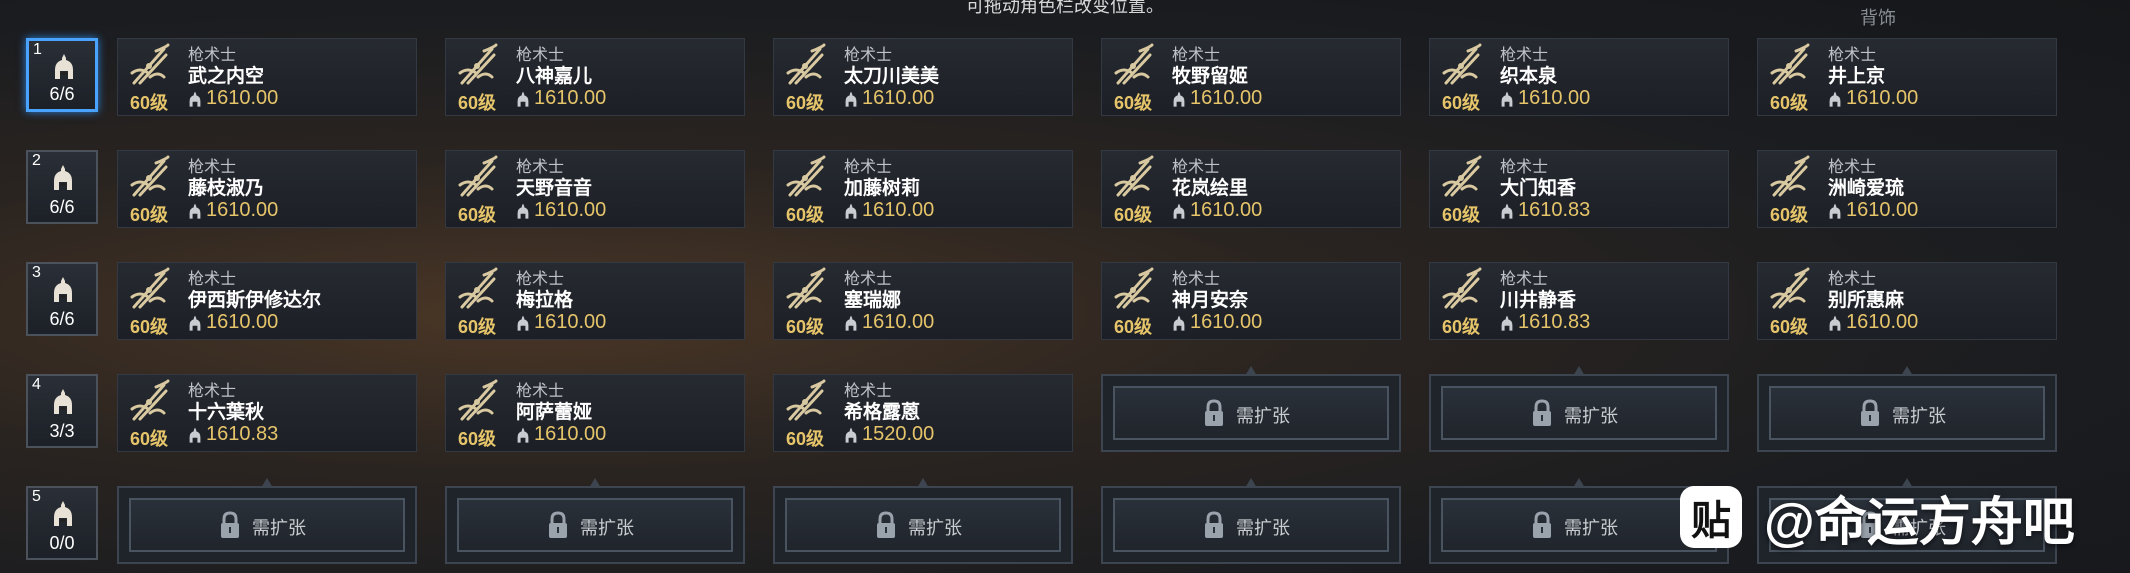 This screenshot has height=573, width=2130. Describe the element at coordinates (923, 301) in the screenshot. I see `character-slot: 60级 枪术士 塞瑞娜 1610.00` at that location.